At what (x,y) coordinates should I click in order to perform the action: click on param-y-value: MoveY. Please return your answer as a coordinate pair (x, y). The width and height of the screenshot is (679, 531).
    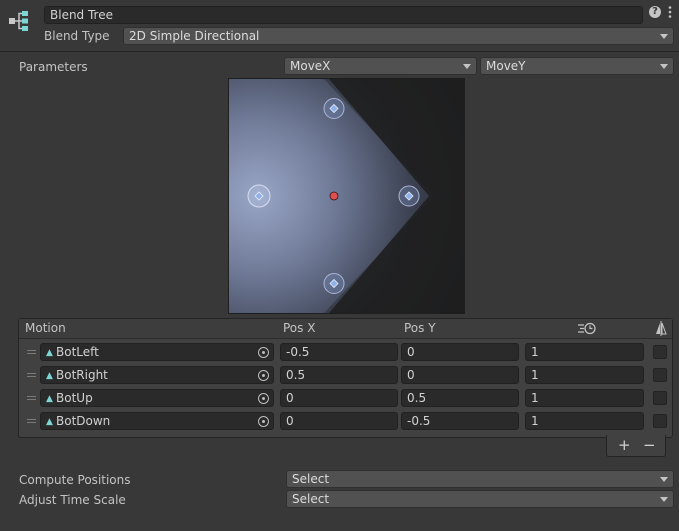
    Looking at the image, I should click on (506, 66).